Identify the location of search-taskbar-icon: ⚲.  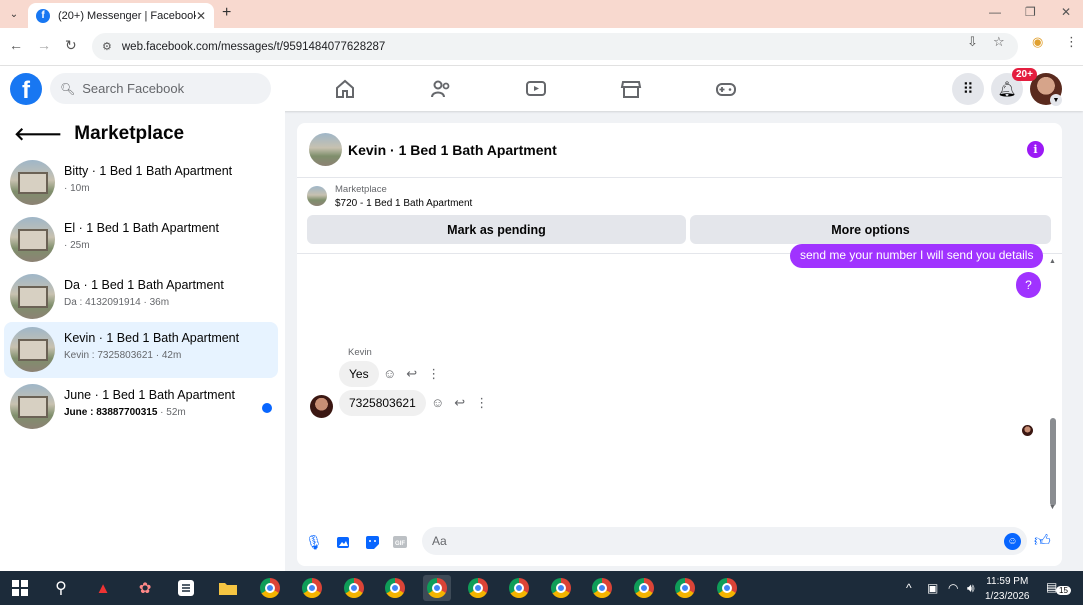
(61, 588).